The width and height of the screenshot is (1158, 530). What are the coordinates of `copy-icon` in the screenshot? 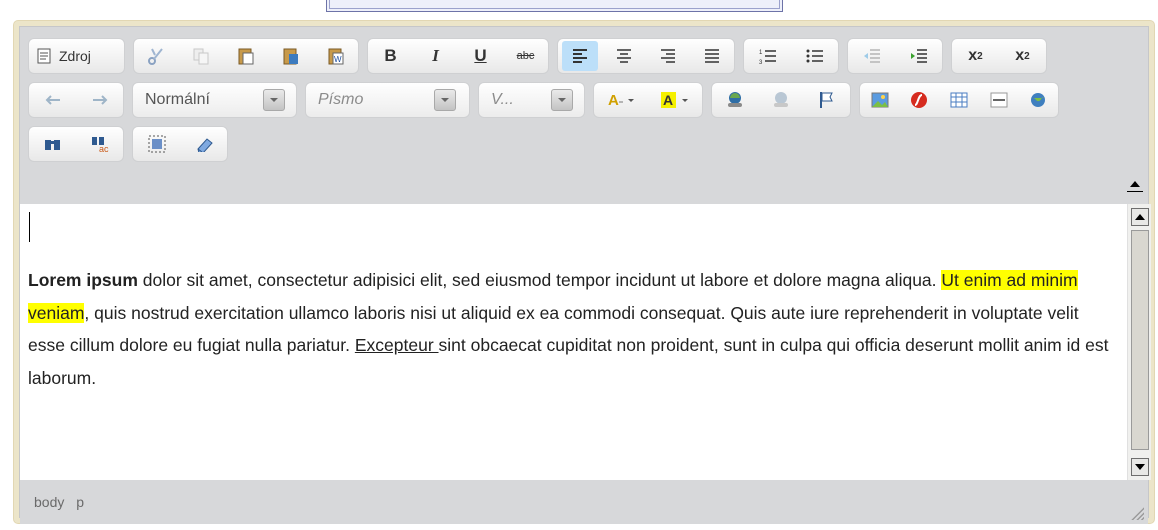 It's located at (201, 56).